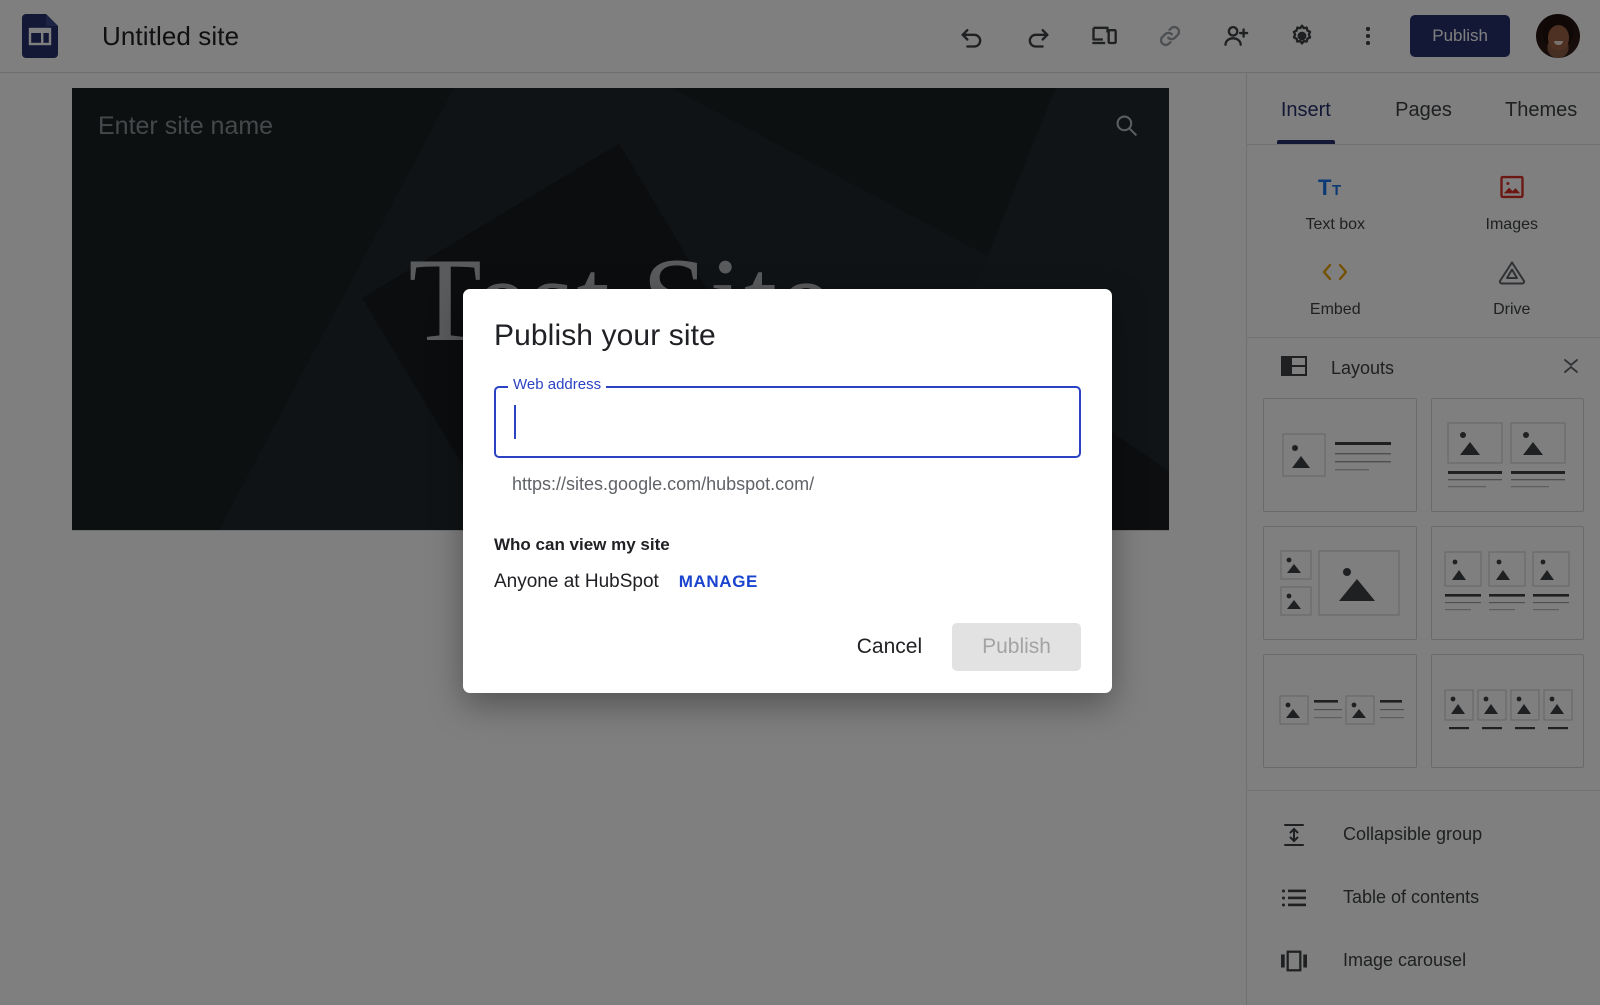  I want to click on dialog-title: Publish your site, so click(605, 335).